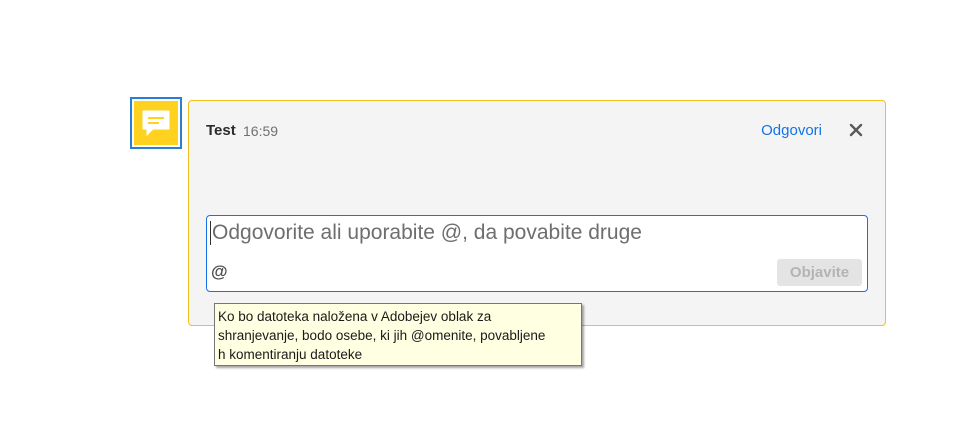 The height and width of the screenshot is (441, 953). What do you see at coordinates (219, 272) in the screenshot?
I see `mention-button: @` at bounding box center [219, 272].